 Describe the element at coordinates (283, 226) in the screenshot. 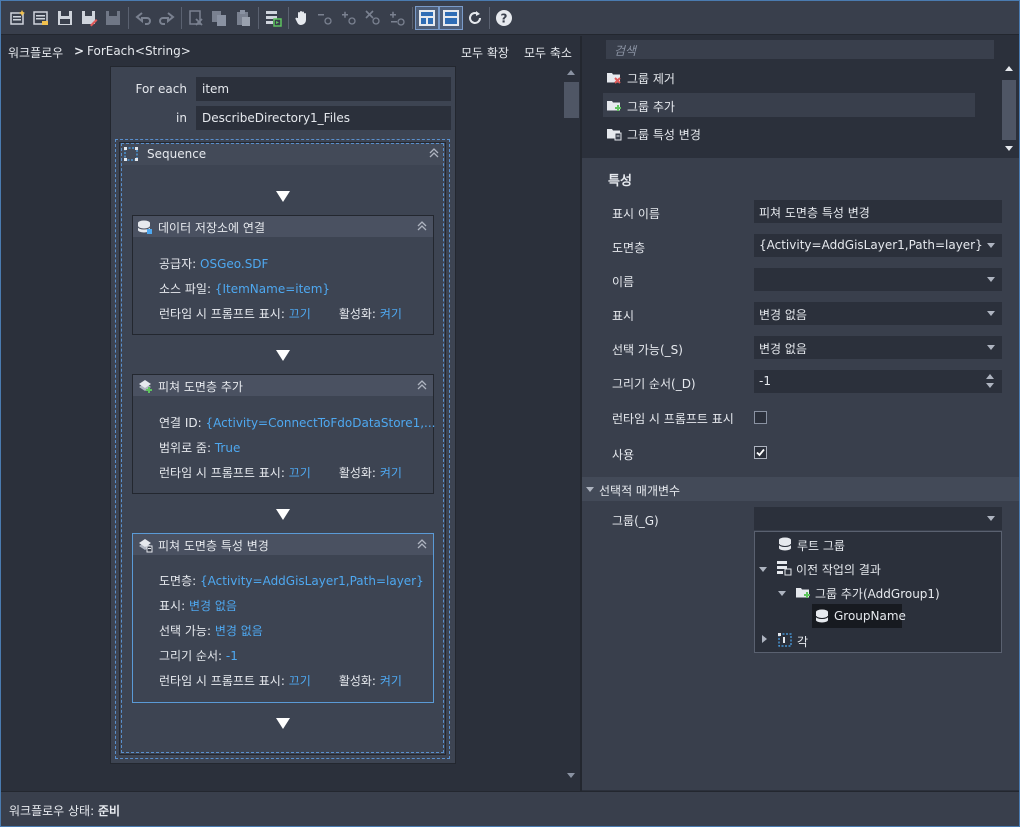

I see `activity-header: 데이터 저장소에 연결` at that location.